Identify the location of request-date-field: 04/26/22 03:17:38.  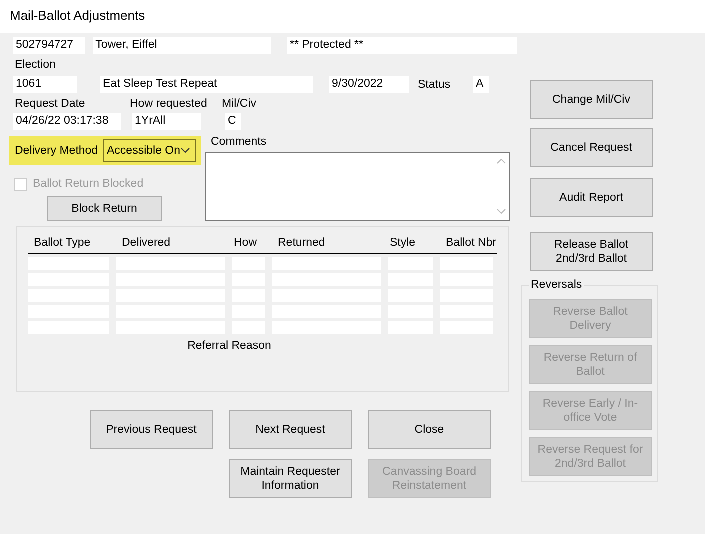
(67, 121).